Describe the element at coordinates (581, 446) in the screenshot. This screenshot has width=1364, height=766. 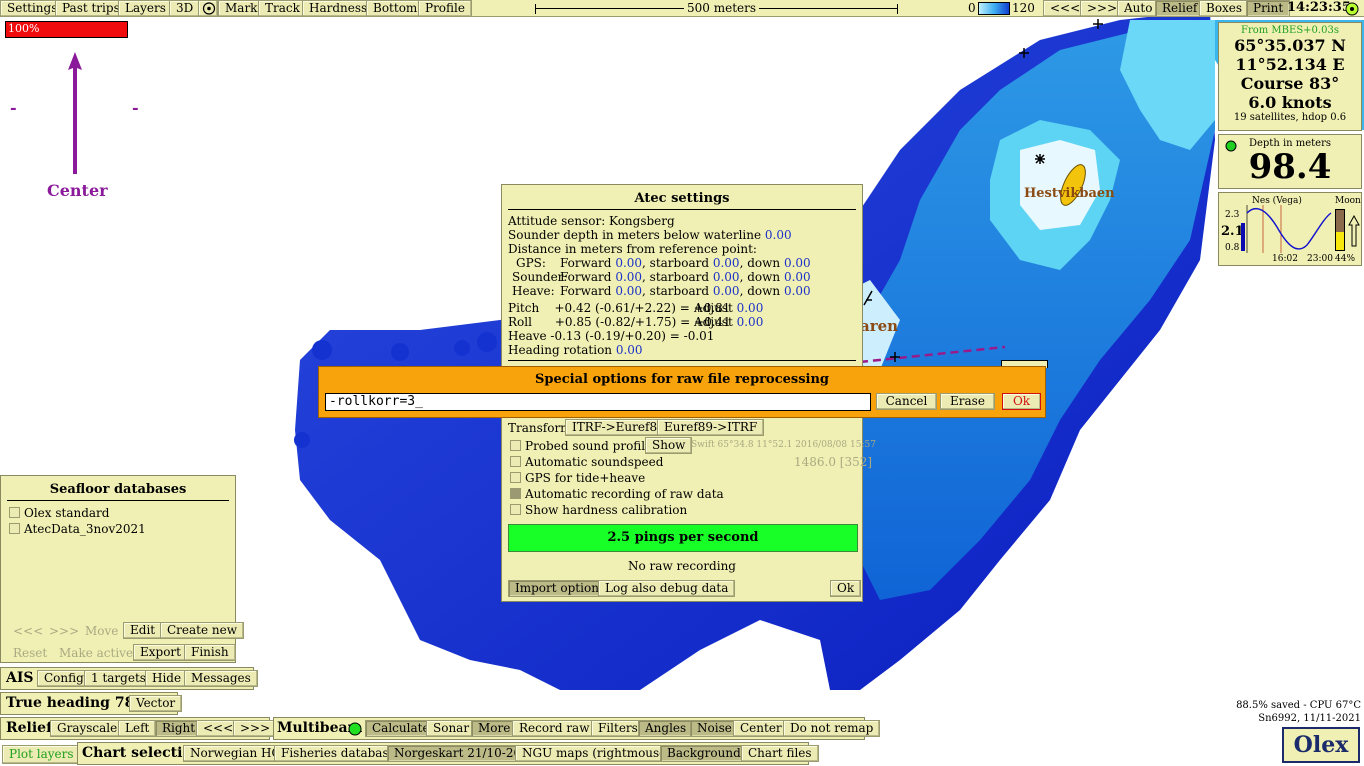
I see `probed-sound-option: Probed sound profile` at that location.